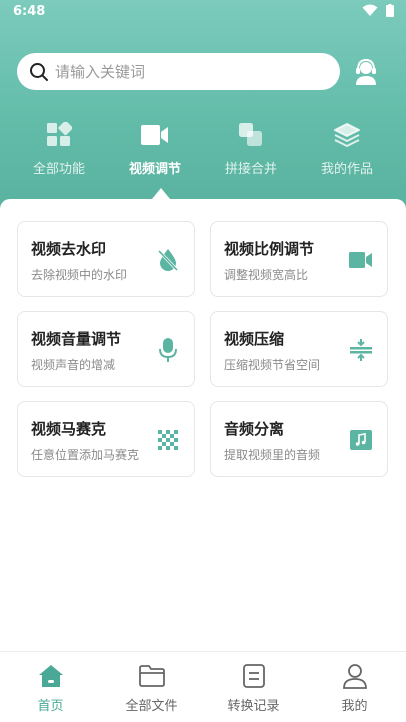 Image resolution: width=406 pixels, height=722 pixels. What do you see at coordinates (254, 339) in the screenshot?
I see `card-title: 视频压缩` at bounding box center [254, 339].